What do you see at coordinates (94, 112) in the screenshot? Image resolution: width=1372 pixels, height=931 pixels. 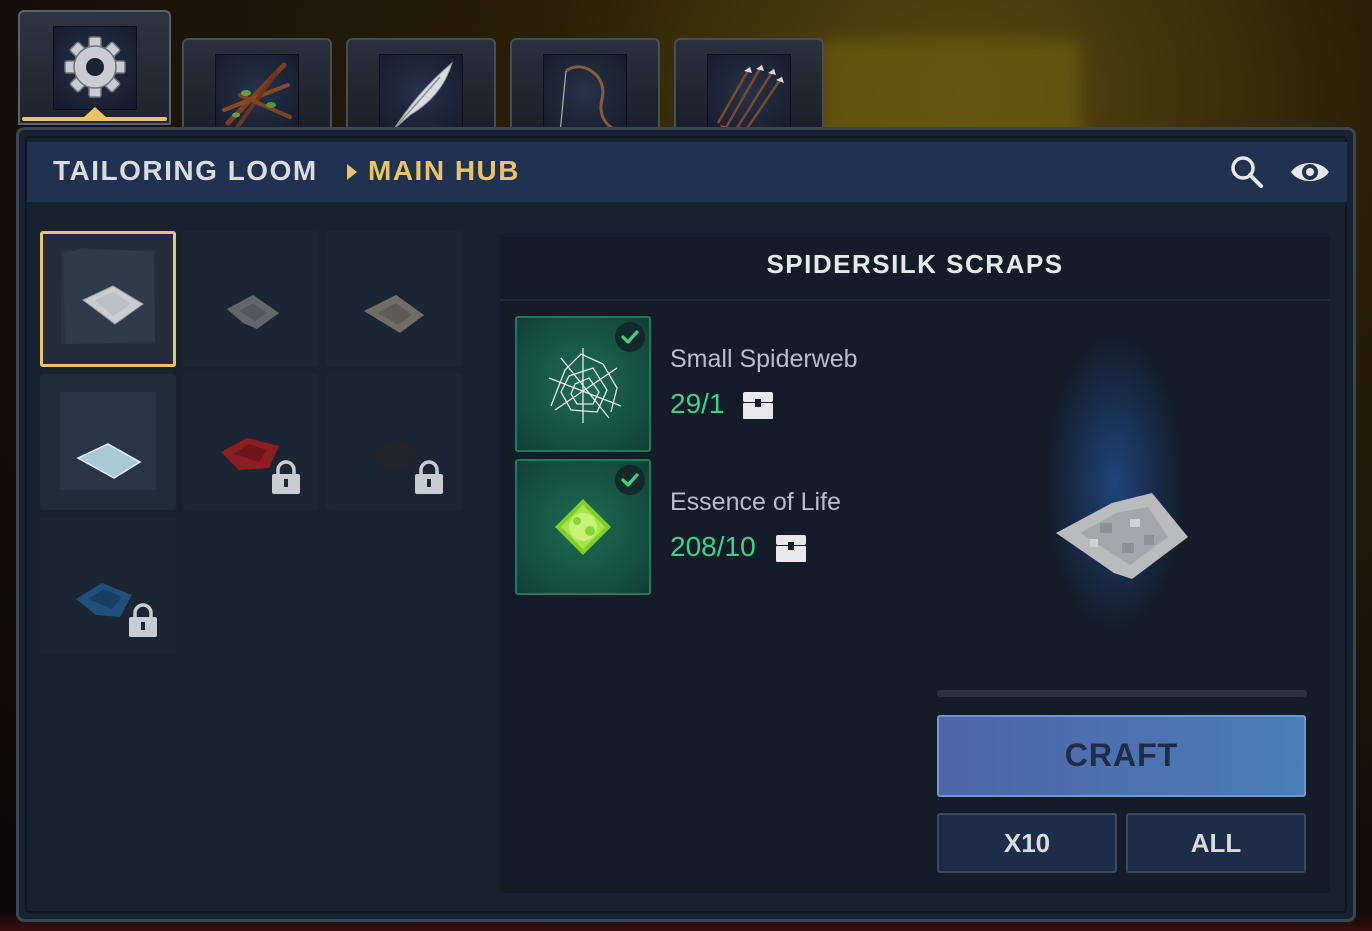 I see `active-tab-caret` at bounding box center [94, 112].